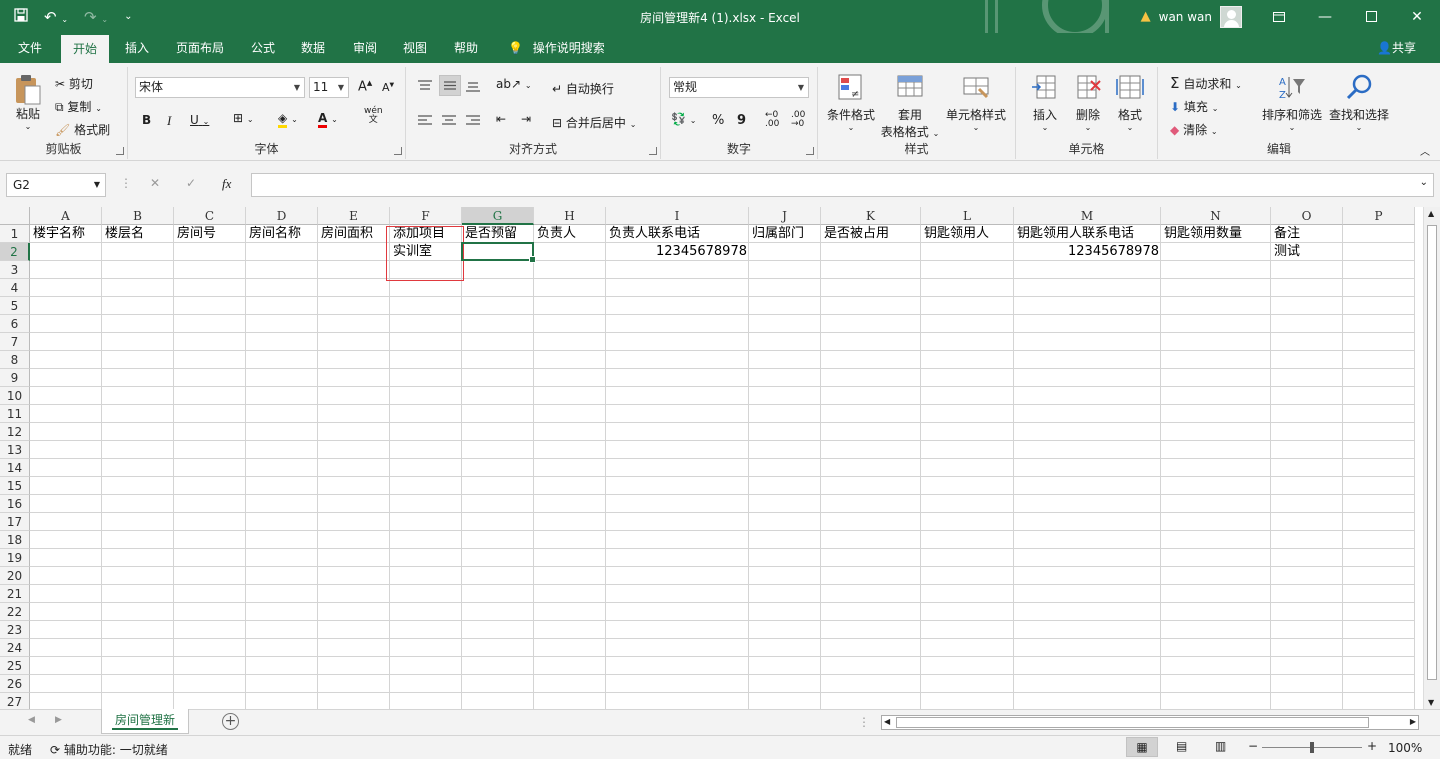 The width and height of the screenshot is (1440, 759). What do you see at coordinates (1413, 721) in the screenshot?
I see `scroll-right-icon: ▶` at bounding box center [1413, 721].